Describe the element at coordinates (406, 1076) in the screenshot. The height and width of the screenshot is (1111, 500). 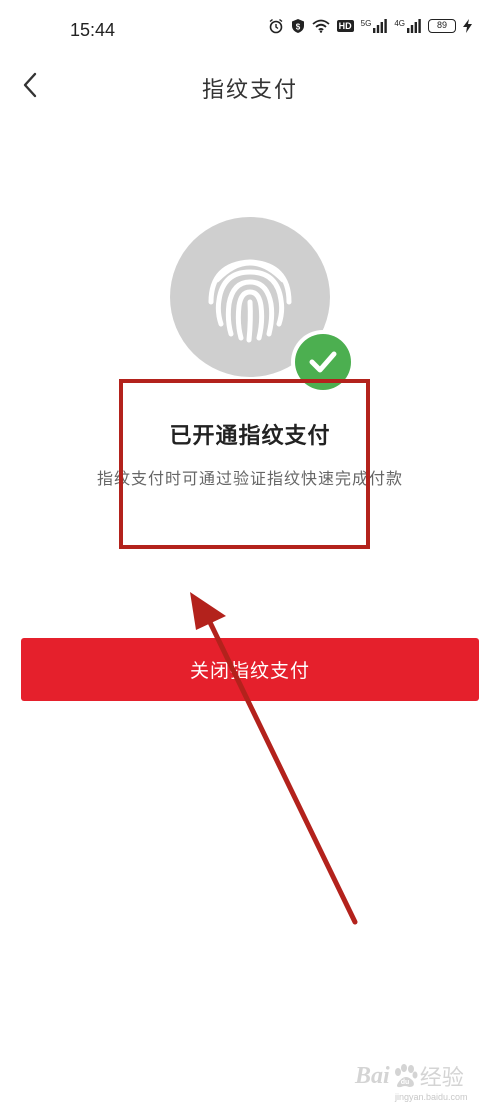
I see `paw-icon: du` at that location.